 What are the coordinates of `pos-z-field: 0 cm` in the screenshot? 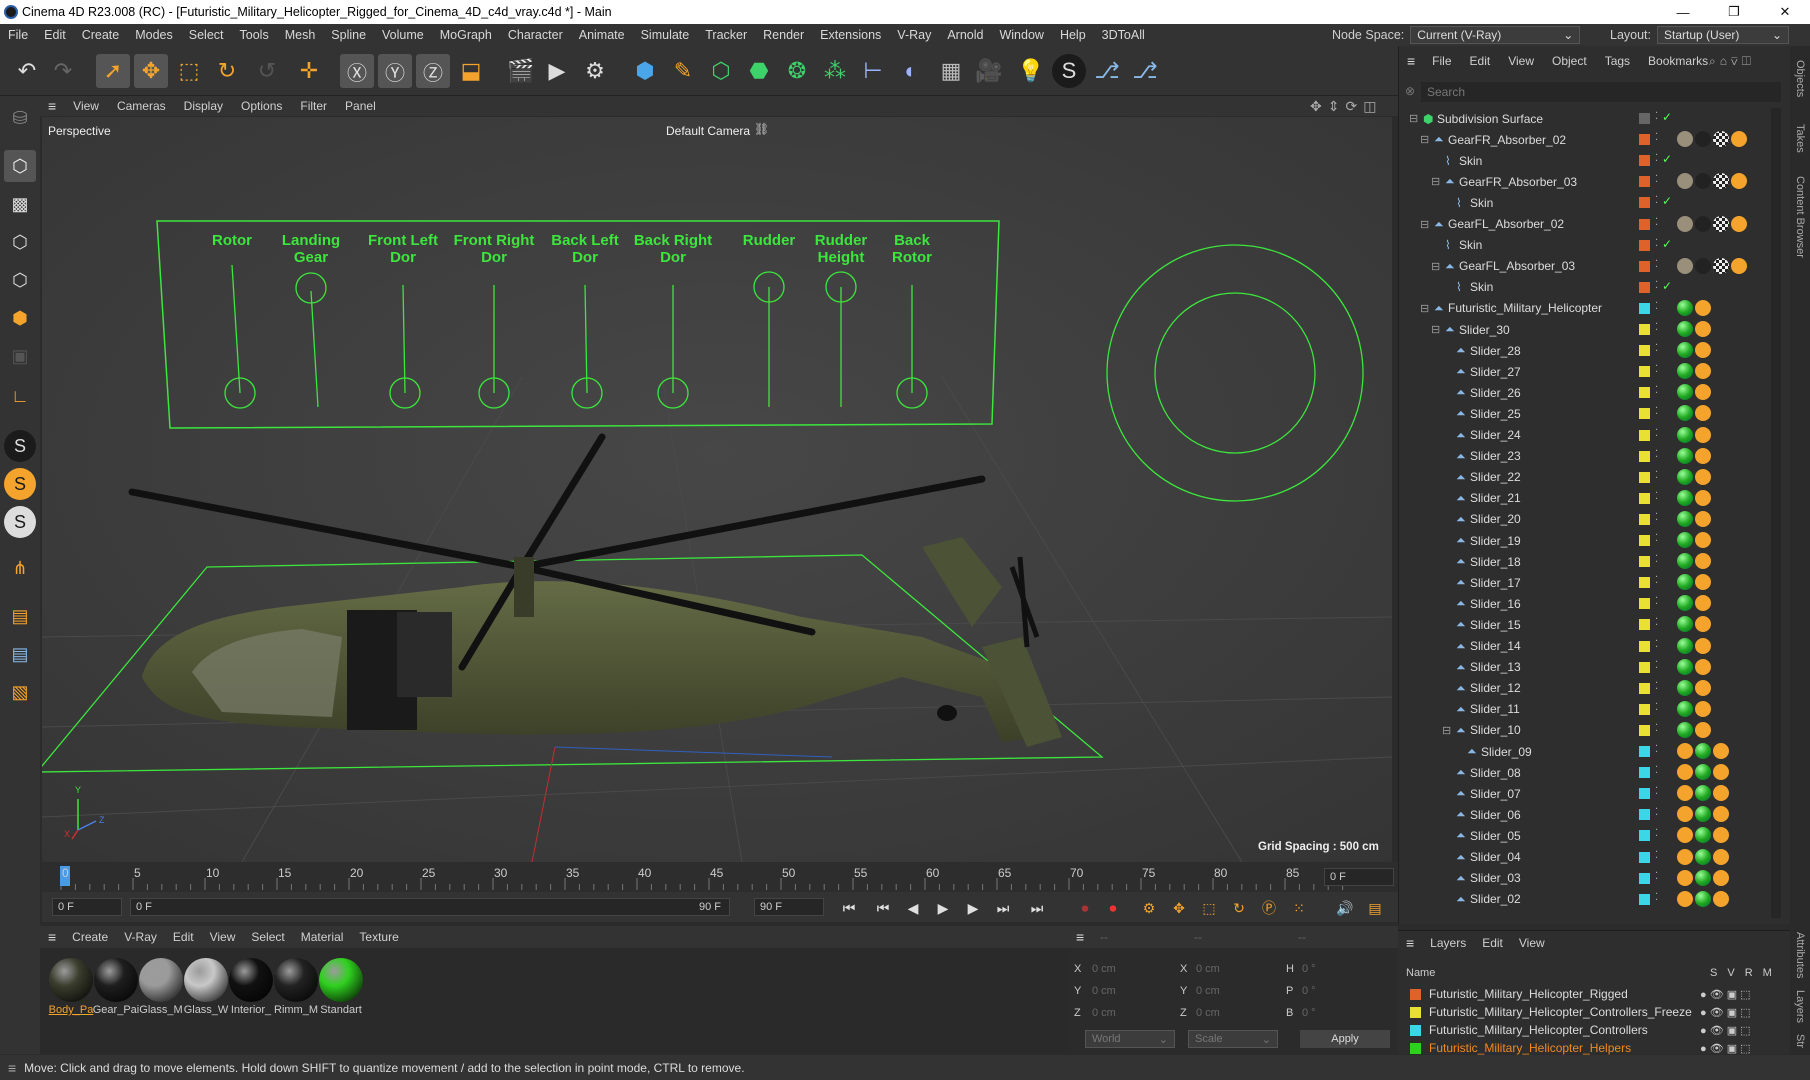 It's located at (1132, 1013).